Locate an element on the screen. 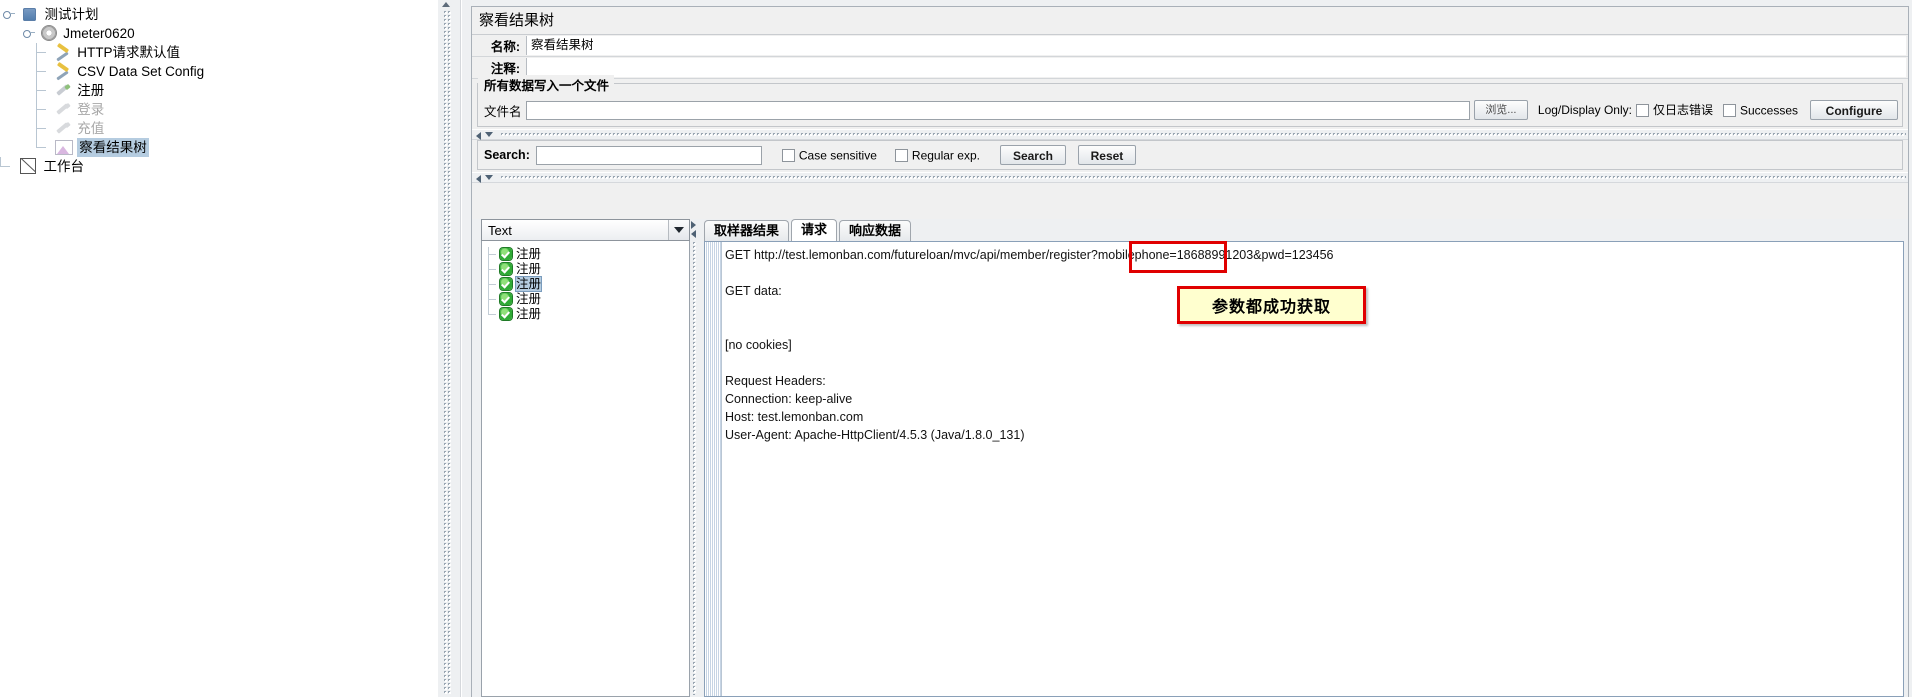 The width and height of the screenshot is (1912, 697). tree-node-label: 登录 is located at coordinates (91, 109).